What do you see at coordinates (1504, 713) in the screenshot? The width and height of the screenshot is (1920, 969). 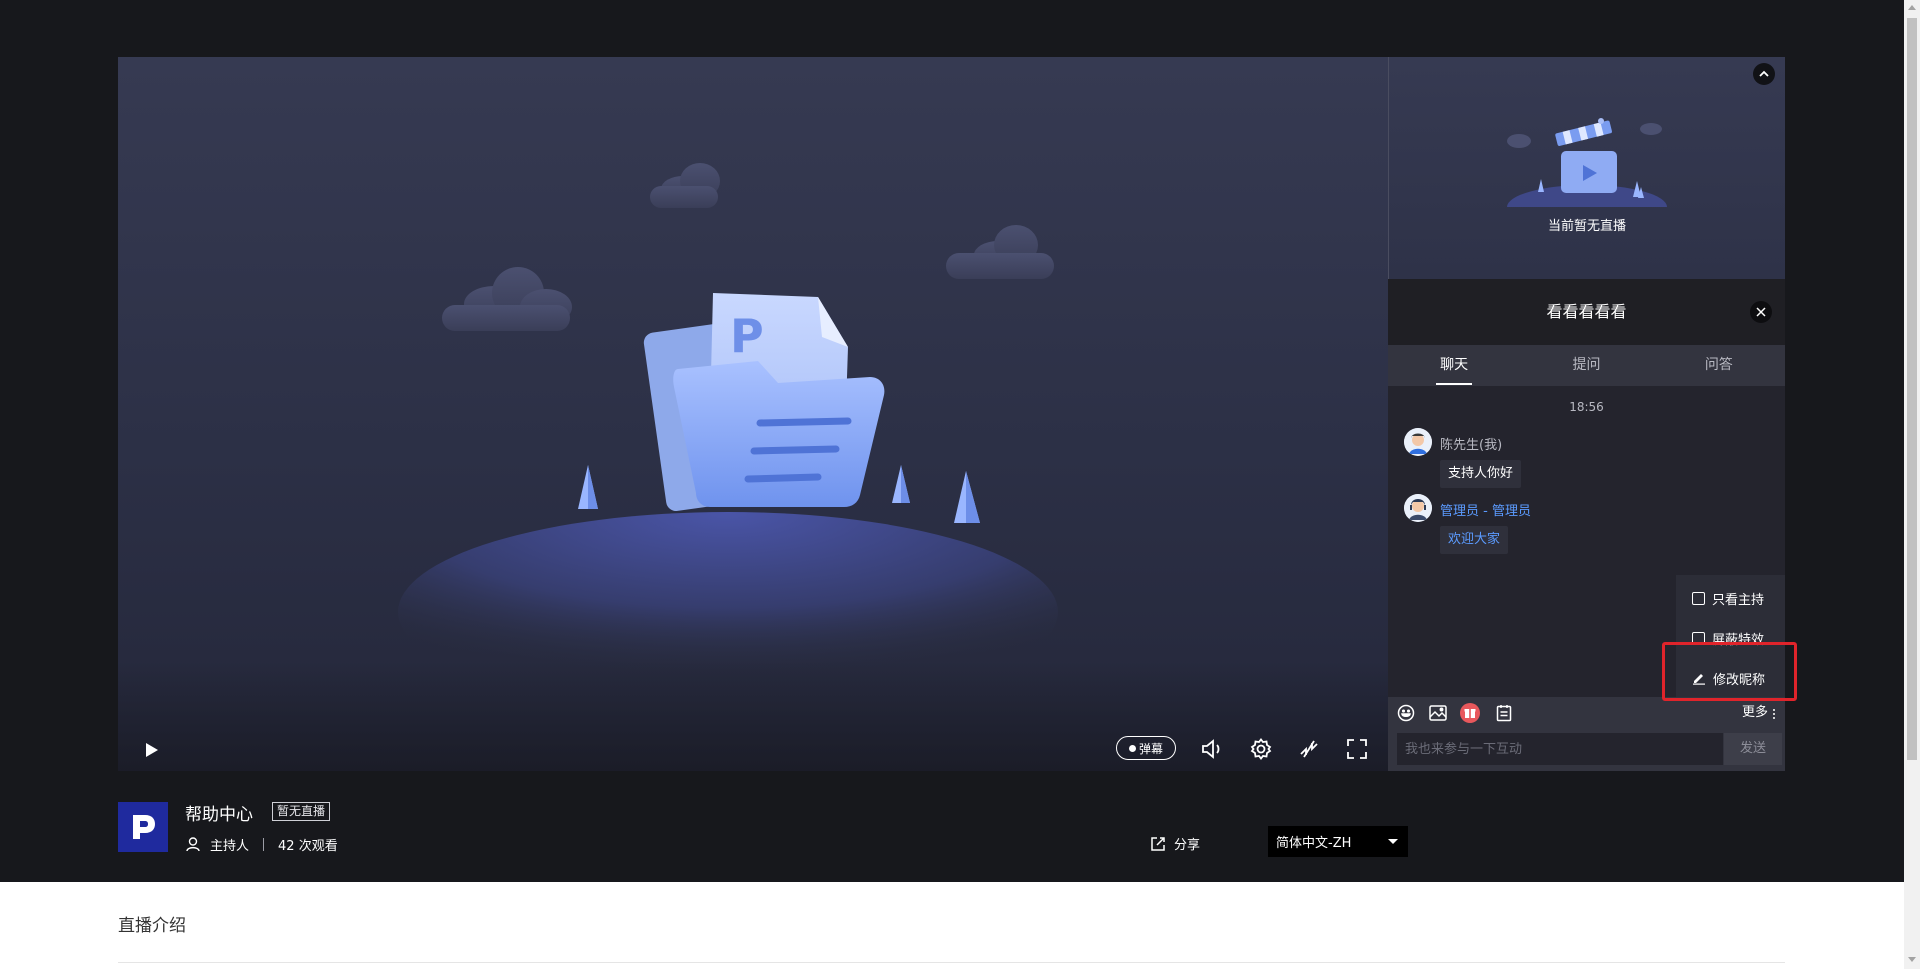 I see `notes-icon` at bounding box center [1504, 713].